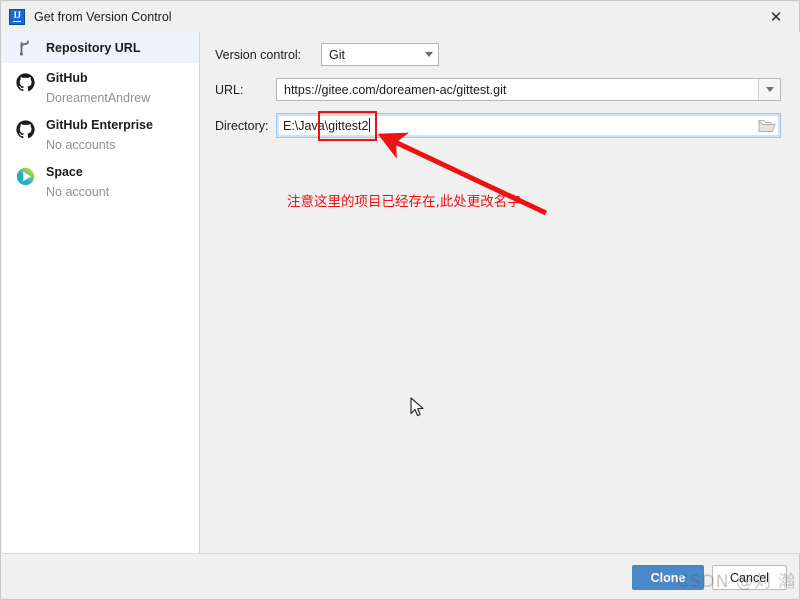  I want to click on folder-open-icon, so click(767, 125).